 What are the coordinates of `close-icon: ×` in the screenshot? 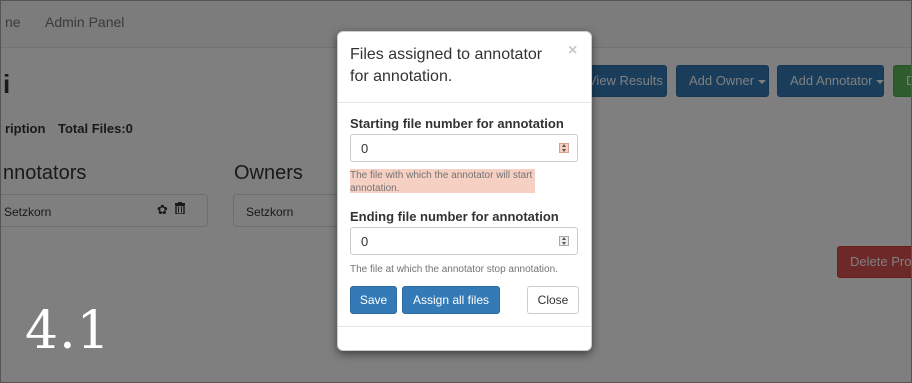 It's located at (572, 51).